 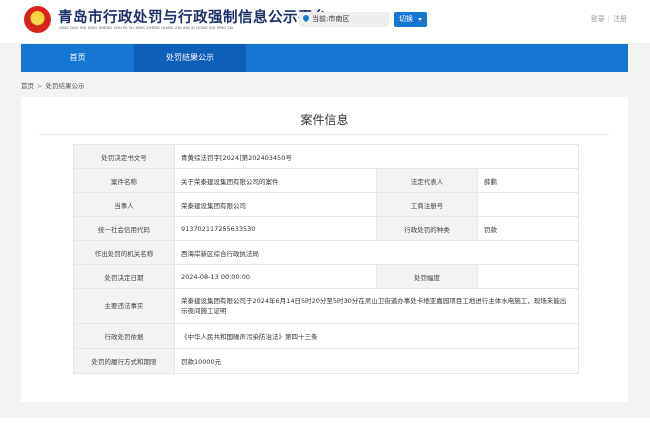 I want to click on location-pin-icon, so click(x=306, y=18).